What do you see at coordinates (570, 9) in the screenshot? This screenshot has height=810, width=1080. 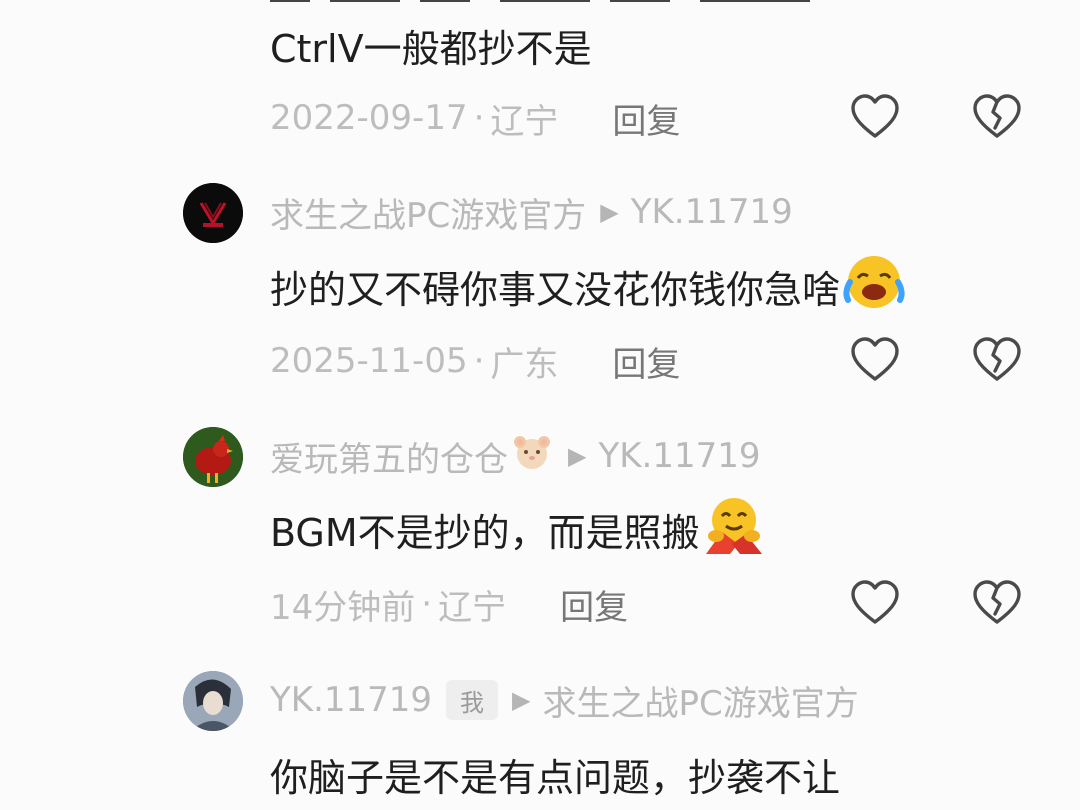 I see `clipped-comment-text-top` at bounding box center [570, 9].